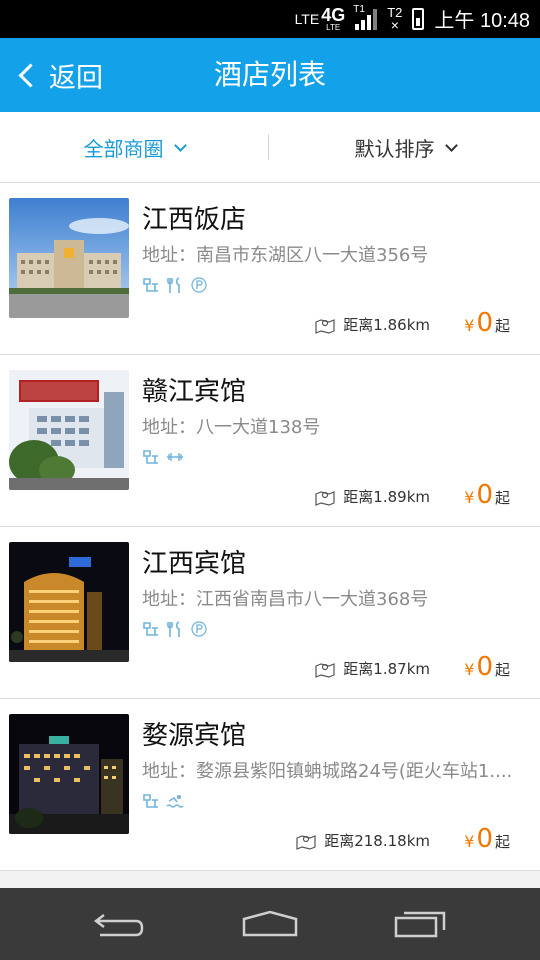 The image size is (540, 960). I want to click on nav-recents-button, so click(420, 924).